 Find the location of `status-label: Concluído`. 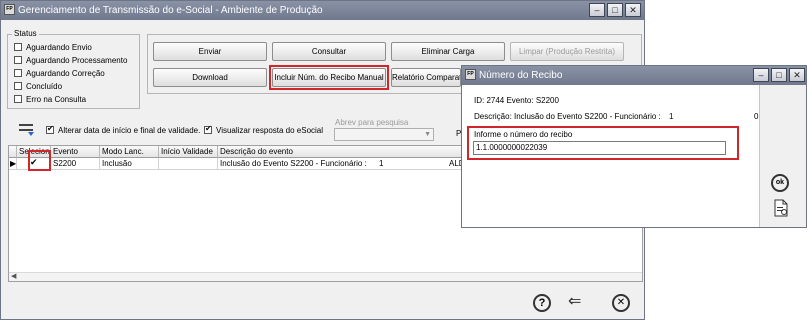

status-label: Concluído is located at coordinates (44, 86).